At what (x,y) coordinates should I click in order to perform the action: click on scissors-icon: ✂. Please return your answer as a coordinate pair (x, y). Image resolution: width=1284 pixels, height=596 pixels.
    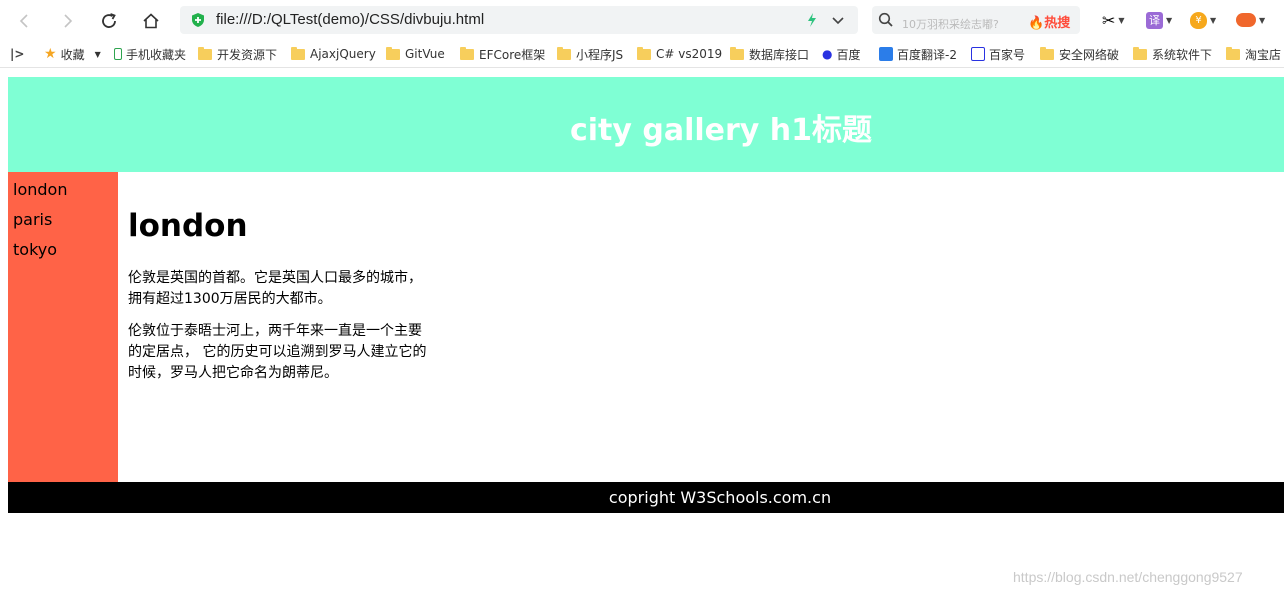
    Looking at the image, I should click on (1109, 20).